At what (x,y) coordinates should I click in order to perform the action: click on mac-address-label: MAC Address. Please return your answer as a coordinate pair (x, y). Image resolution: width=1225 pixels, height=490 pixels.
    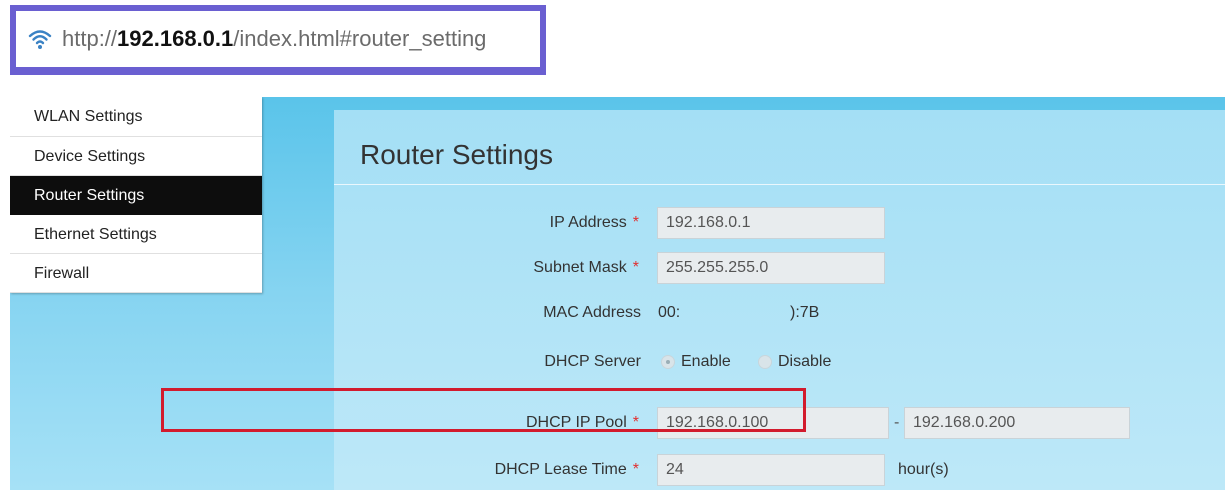
    Looking at the image, I should click on (592, 312).